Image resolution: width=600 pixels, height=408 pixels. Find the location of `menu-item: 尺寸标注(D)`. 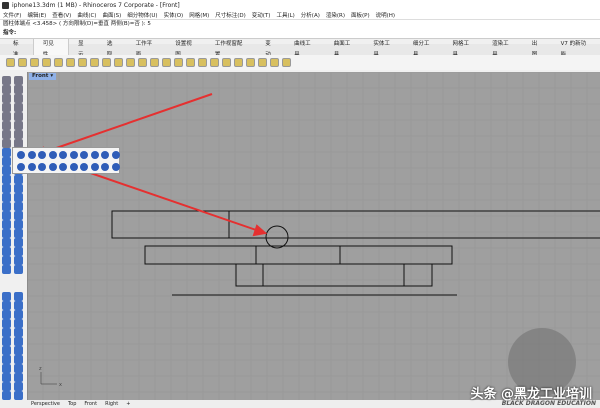

menu-item: 尺寸标注(D) is located at coordinates (230, 15).